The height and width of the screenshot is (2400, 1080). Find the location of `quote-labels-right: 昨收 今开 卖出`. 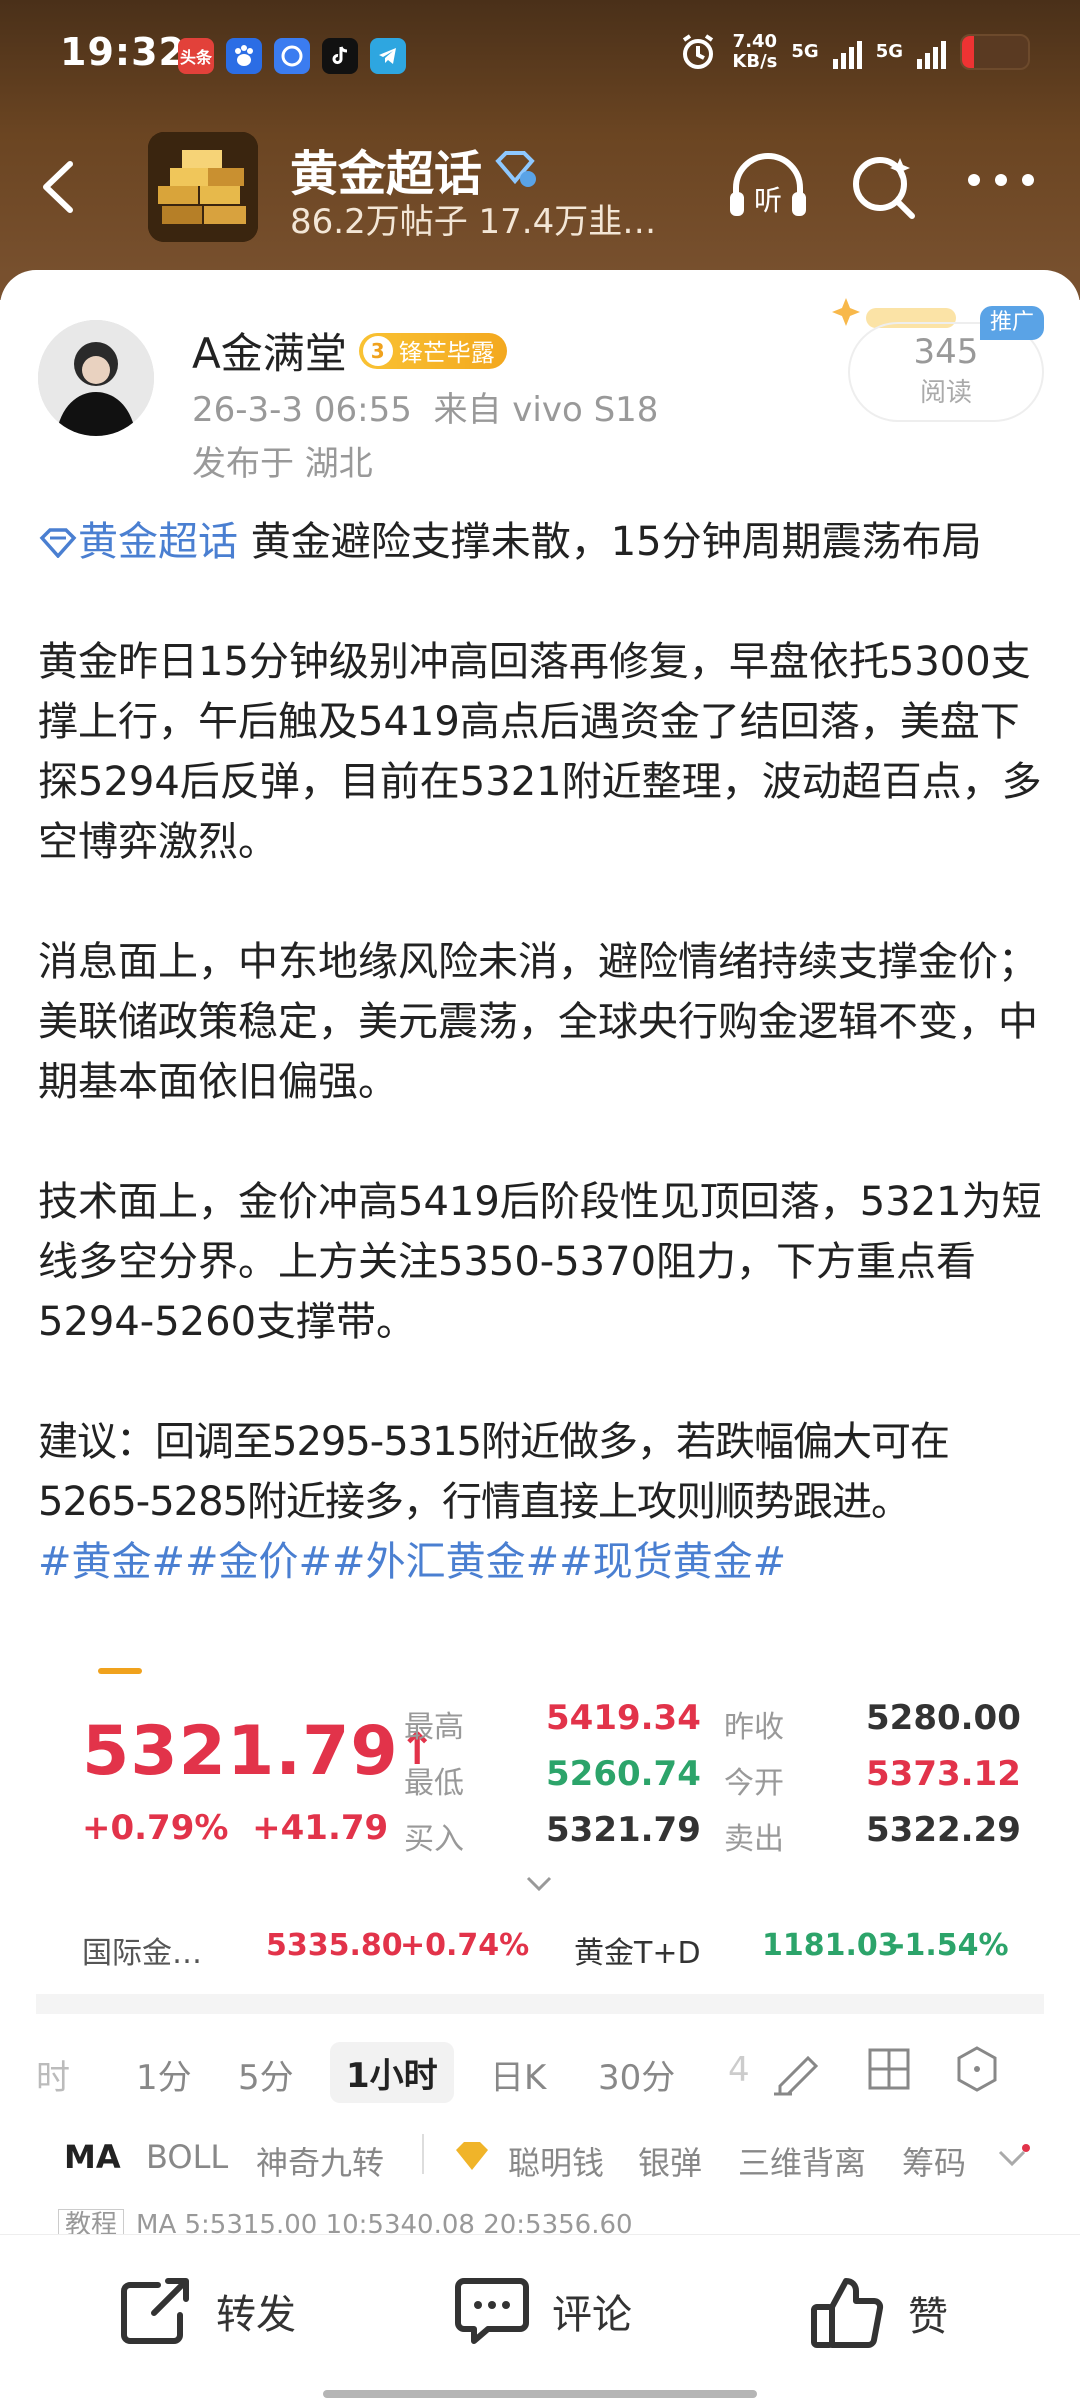

quote-labels-right: 昨收 今开 卖出 is located at coordinates (754, 1783).